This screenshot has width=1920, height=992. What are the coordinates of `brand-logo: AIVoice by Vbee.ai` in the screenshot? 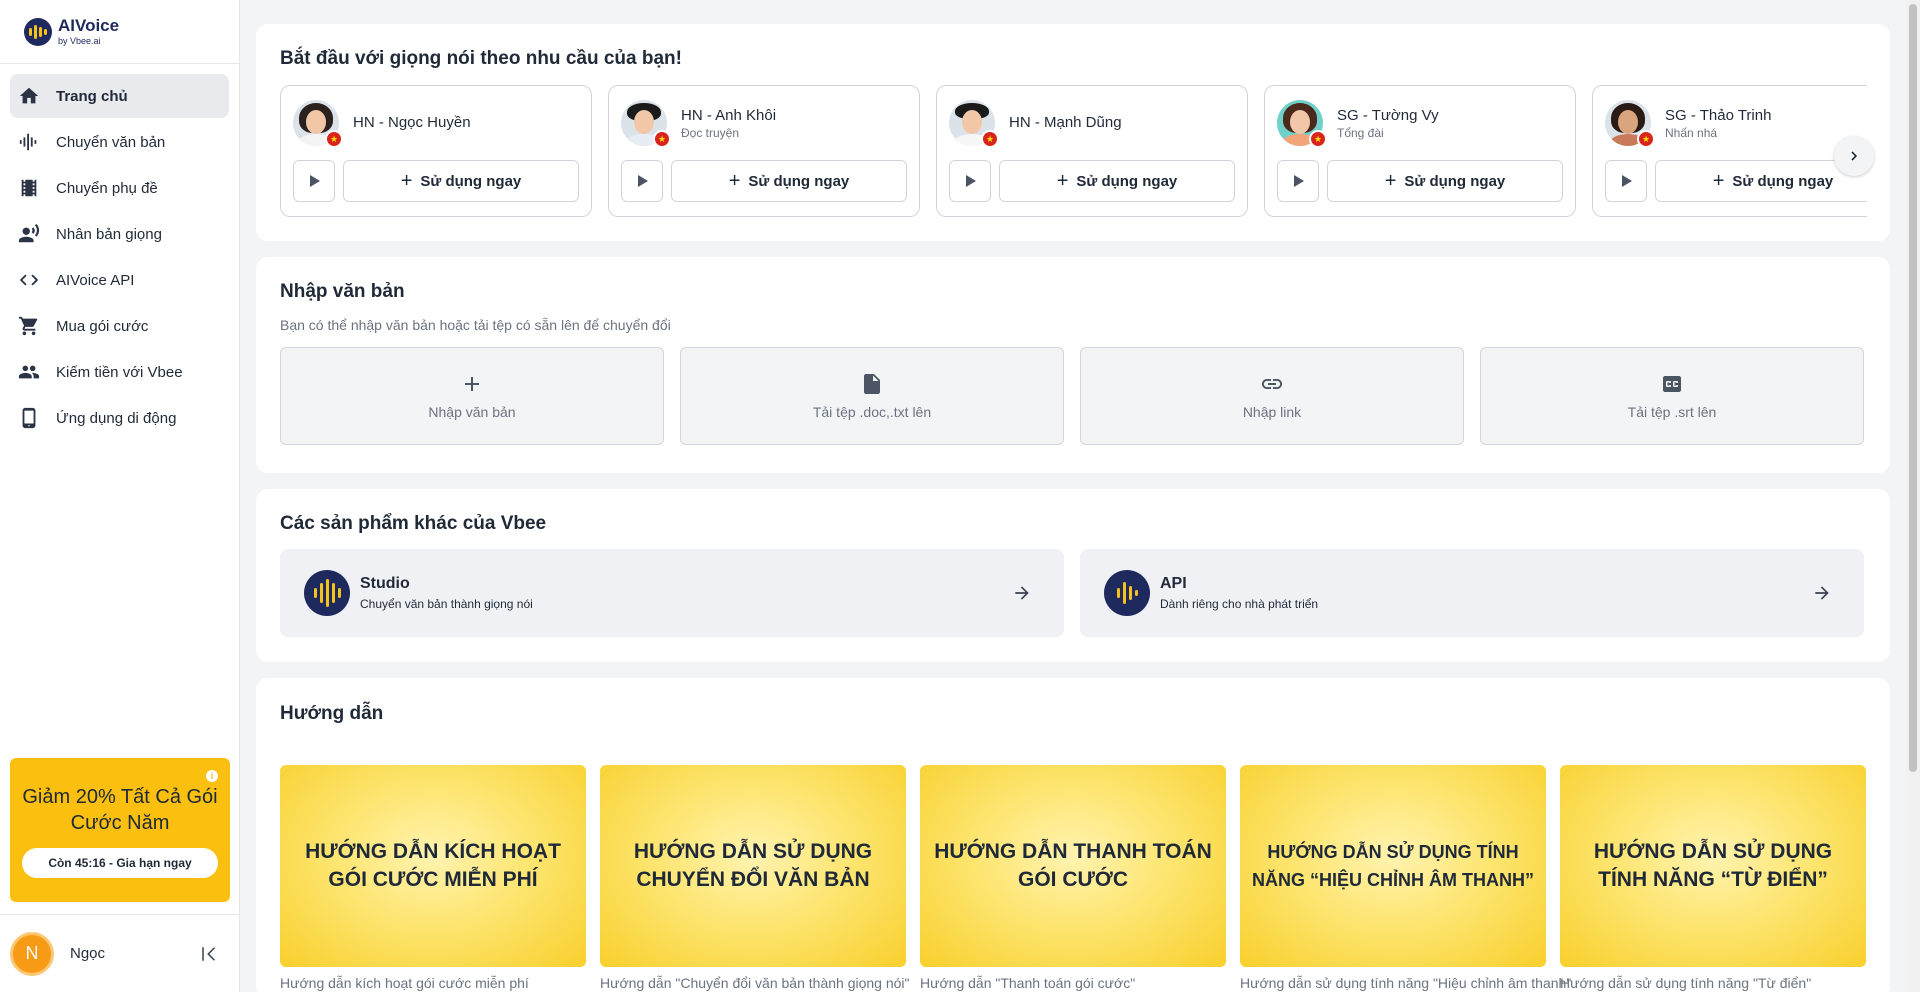 It's located at (119, 32).